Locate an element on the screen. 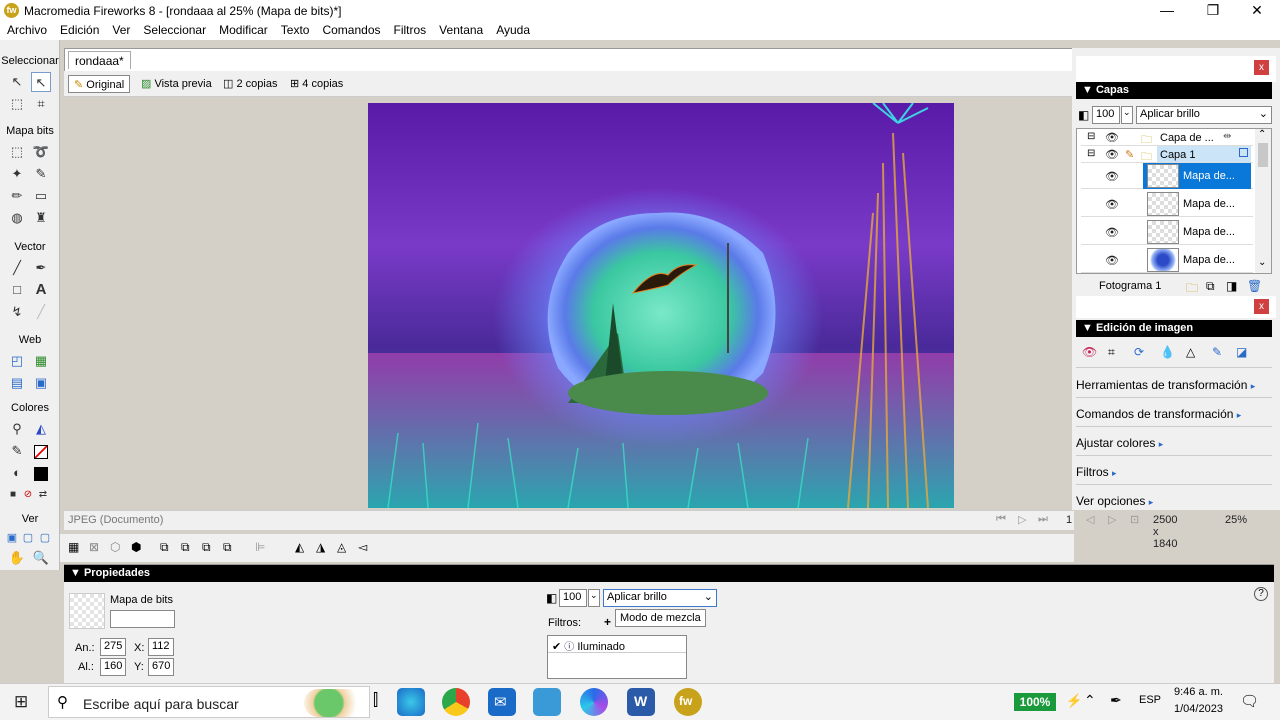  fireworks-taskbar-icon: fw is located at coordinates (688, 702).